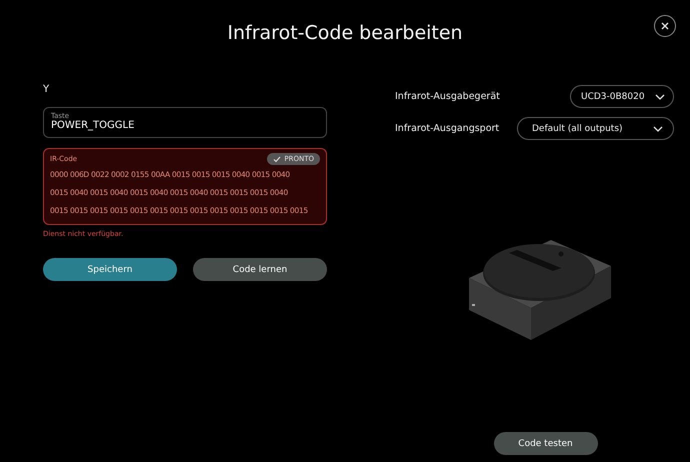 The height and width of the screenshot is (462, 690). I want to click on test-code-button: Code testen, so click(546, 443).